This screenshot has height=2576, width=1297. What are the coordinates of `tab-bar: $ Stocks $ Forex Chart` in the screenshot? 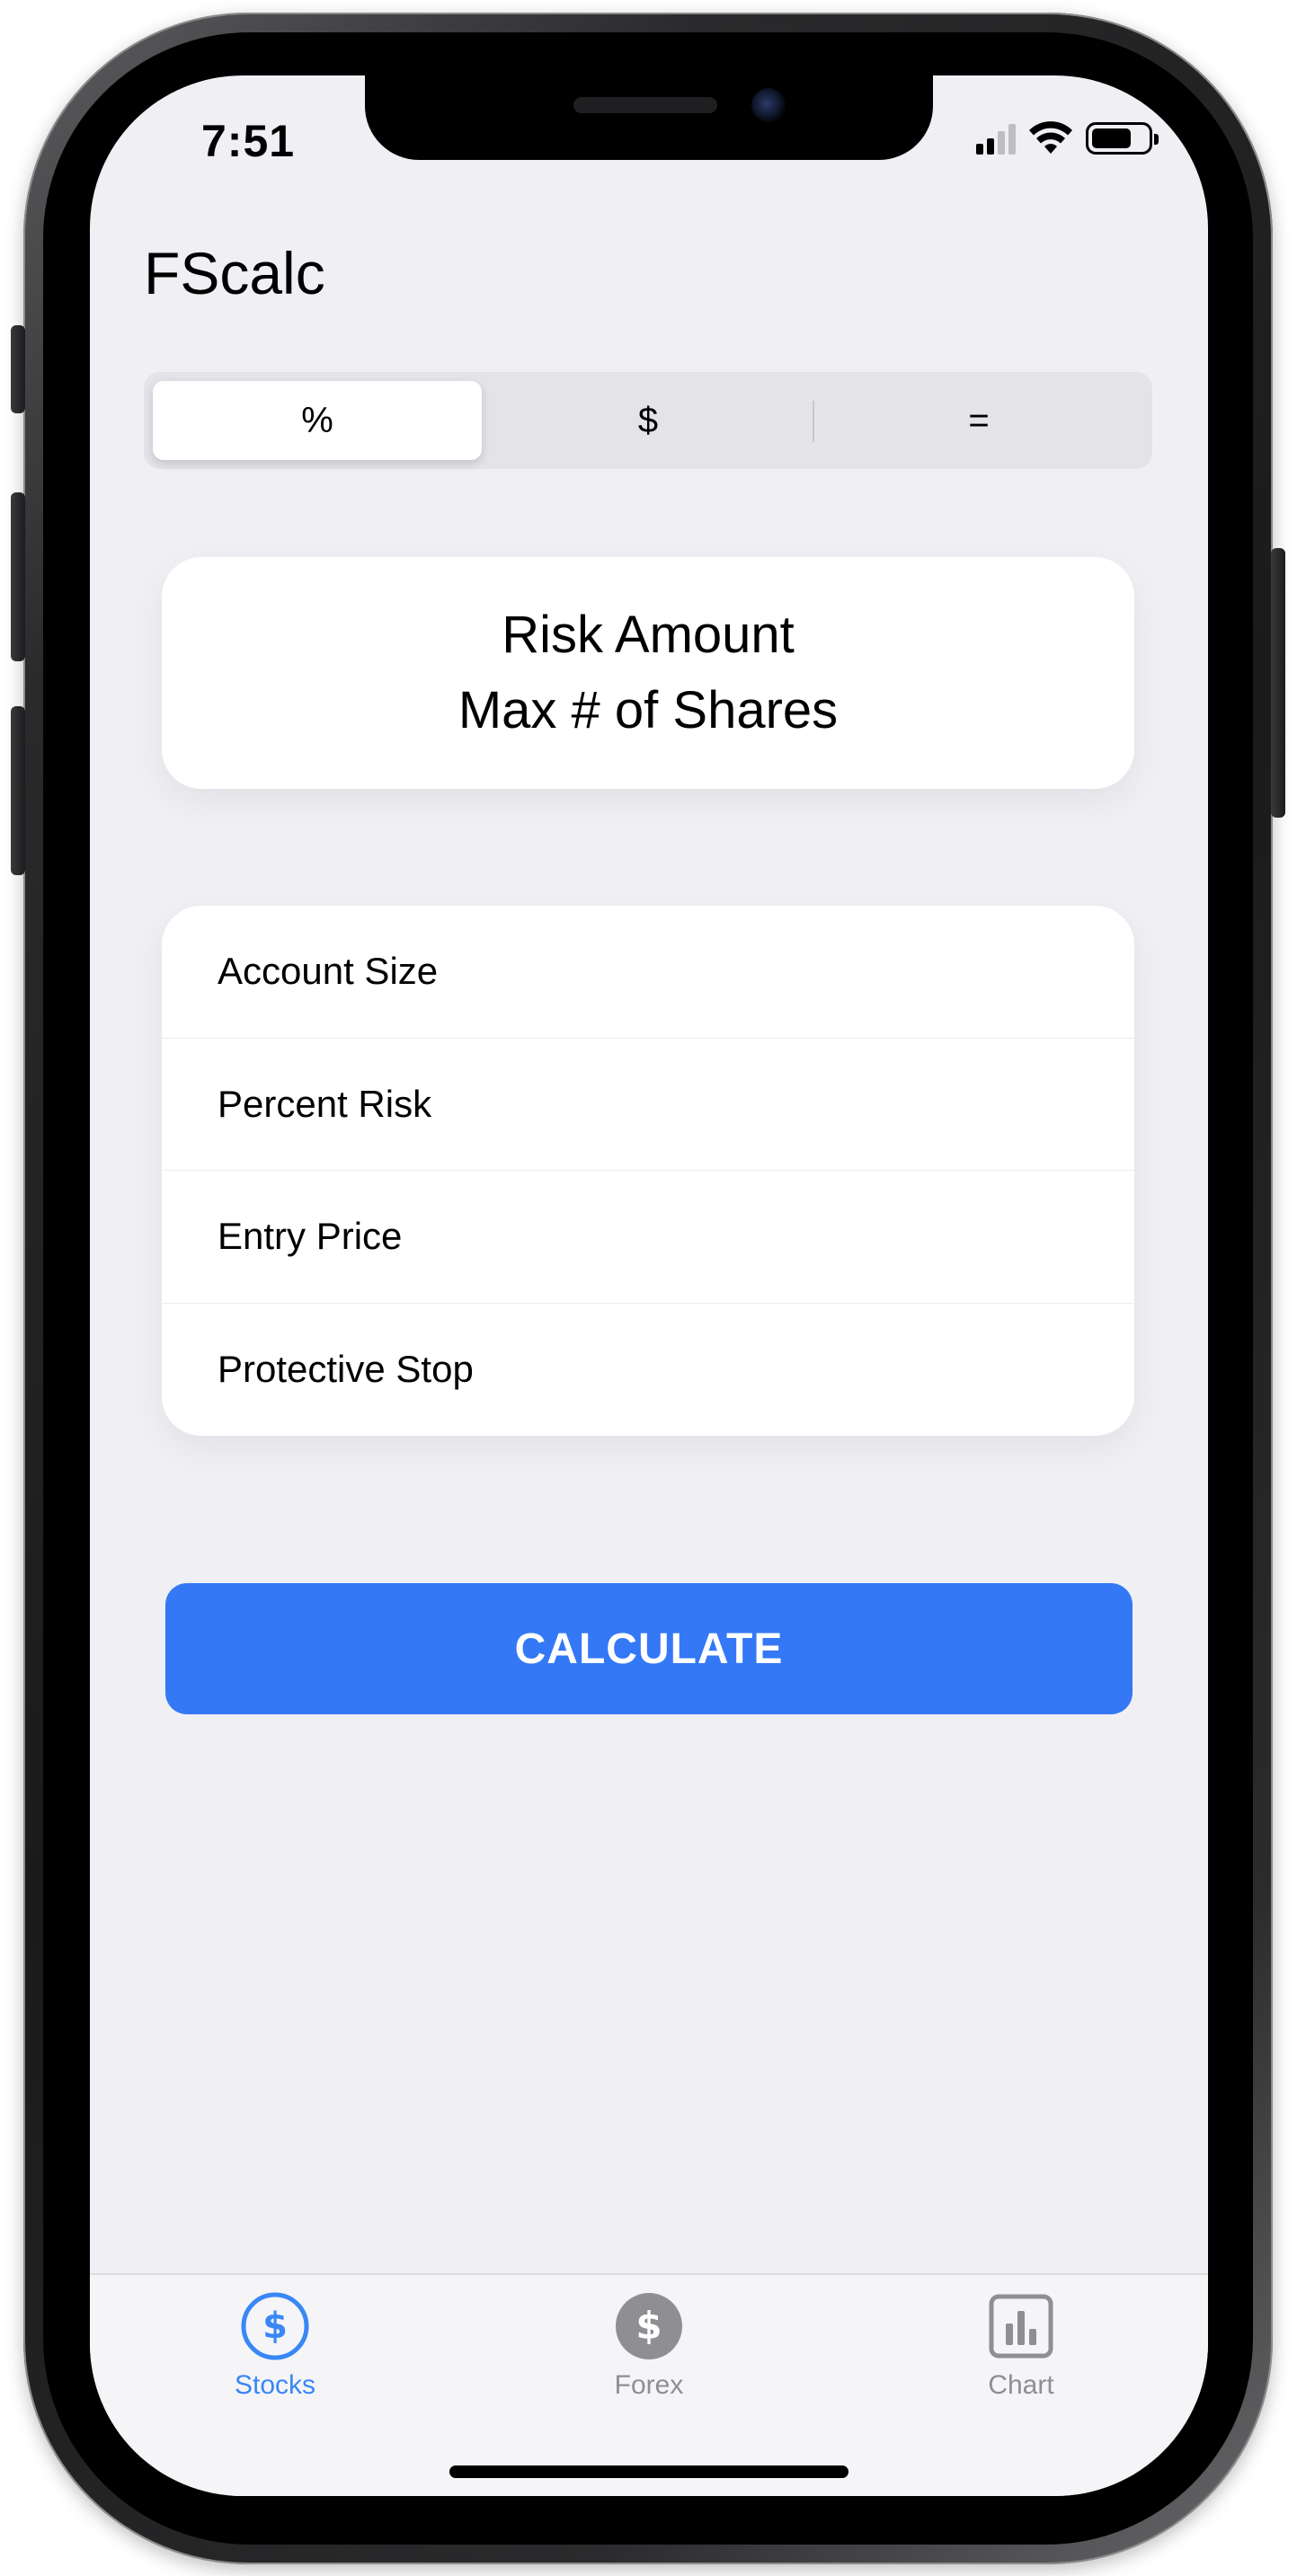 It's located at (649, 2384).